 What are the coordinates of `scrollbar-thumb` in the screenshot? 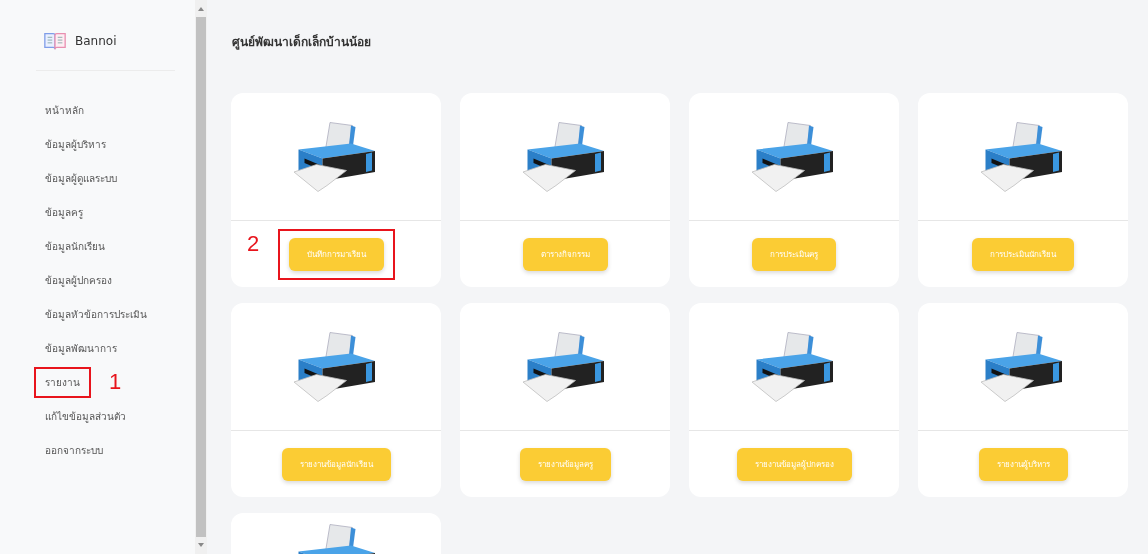 It's located at (201, 277).